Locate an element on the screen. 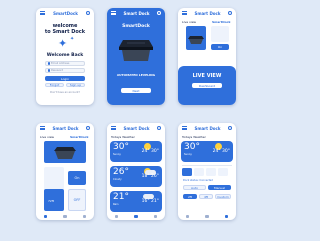 This screenshot has height=241, width=320. gauge-left-value: 72ft is located at coordinates (51, 201).